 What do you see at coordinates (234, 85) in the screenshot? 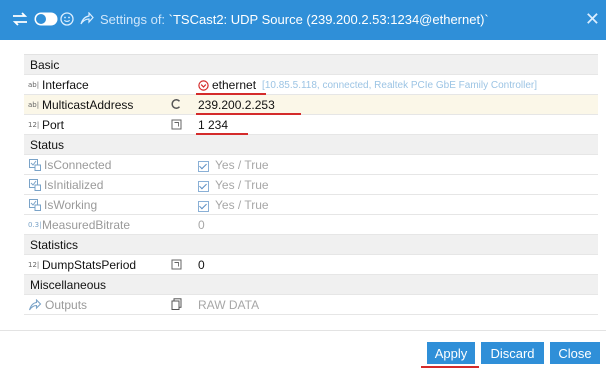
I see `interface-text: ethernet` at bounding box center [234, 85].